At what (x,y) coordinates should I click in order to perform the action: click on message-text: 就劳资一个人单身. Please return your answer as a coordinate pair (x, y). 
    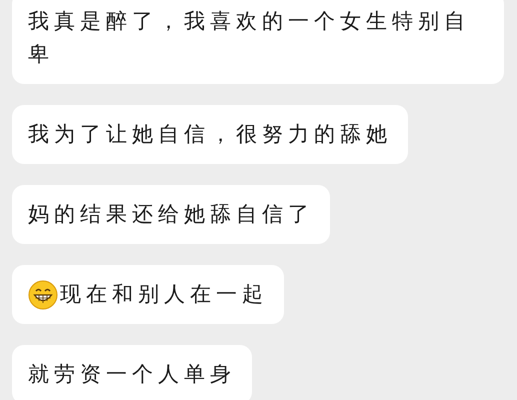
    Looking at the image, I should click on (132, 374).